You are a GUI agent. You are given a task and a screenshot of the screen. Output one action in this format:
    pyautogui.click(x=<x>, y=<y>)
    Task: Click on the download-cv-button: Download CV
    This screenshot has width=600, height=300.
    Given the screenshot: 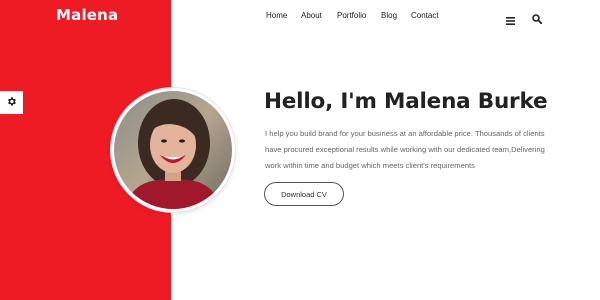 What is the action you would take?
    pyautogui.click(x=304, y=194)
    